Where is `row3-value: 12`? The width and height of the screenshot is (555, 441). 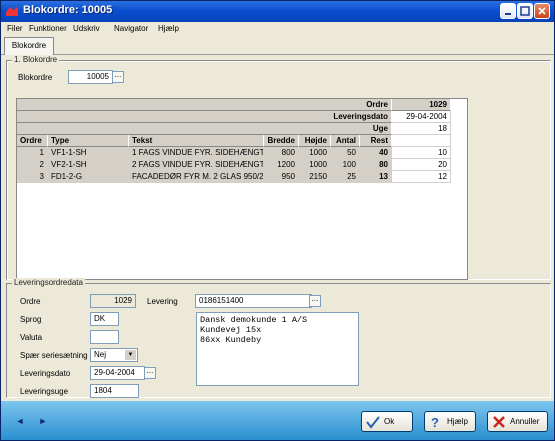
row3-value: 12 is located at coordinates (421, 177).